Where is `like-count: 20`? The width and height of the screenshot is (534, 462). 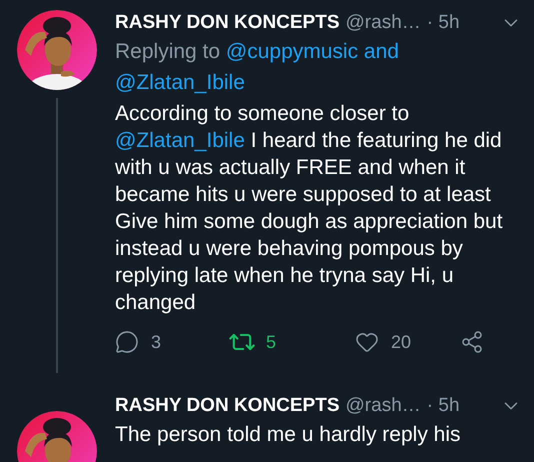 like-count: 20 is located at coordinates (401, 342).